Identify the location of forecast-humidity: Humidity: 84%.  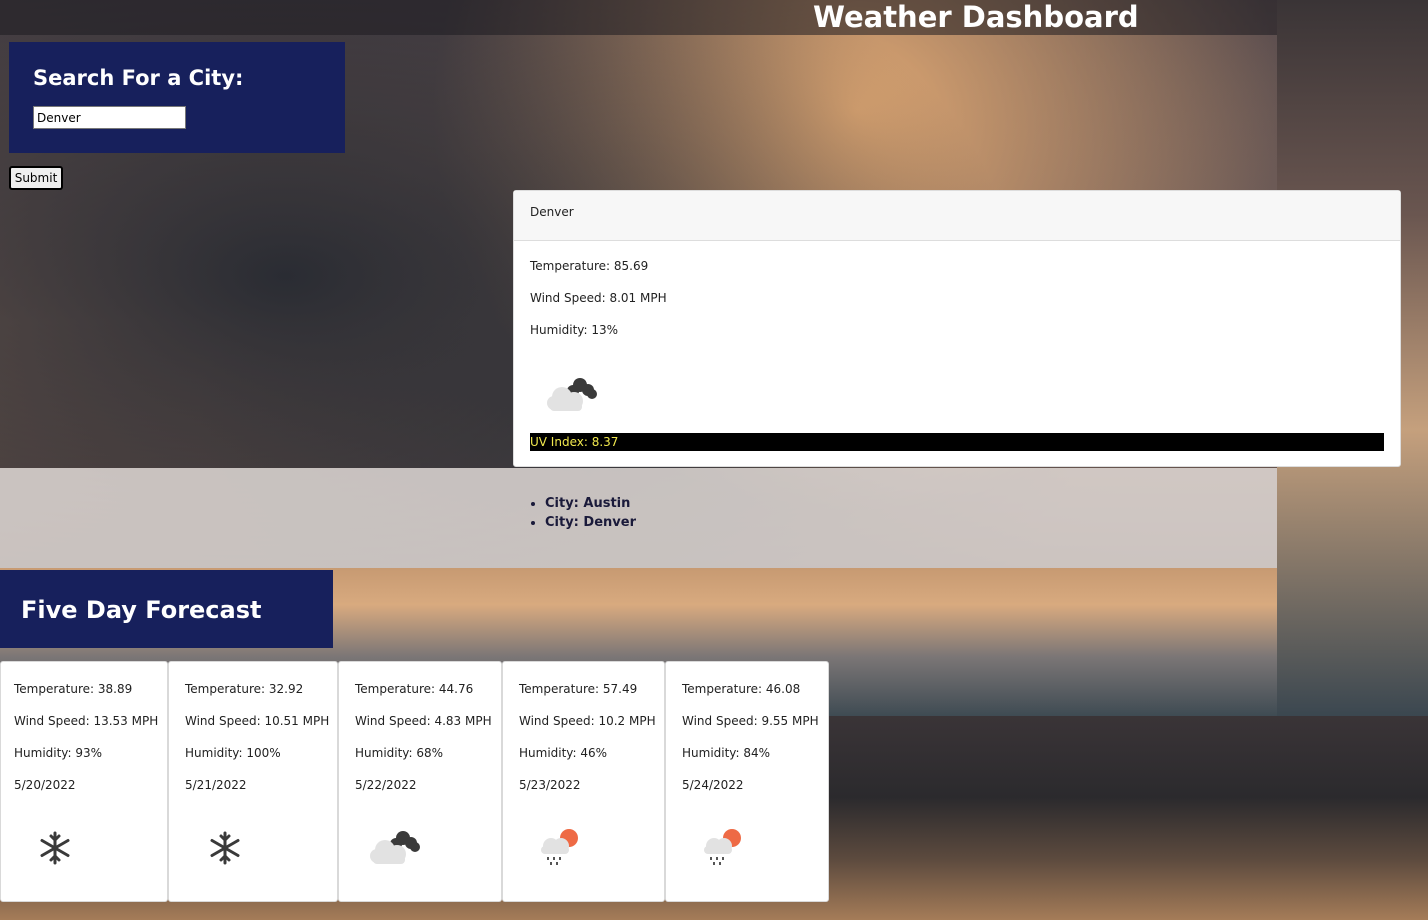
(726, 753).